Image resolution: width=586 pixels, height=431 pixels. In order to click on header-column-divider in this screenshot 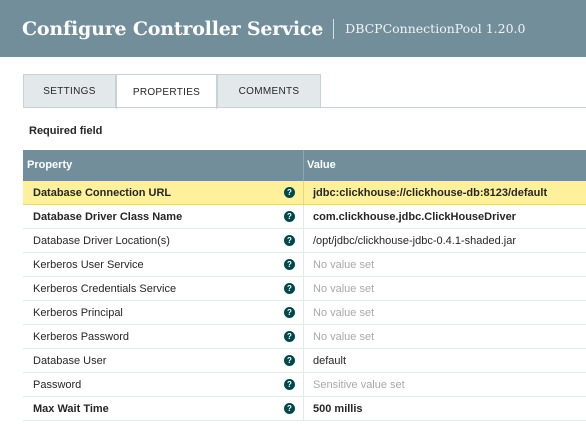, I will do `click(303, 165)`.